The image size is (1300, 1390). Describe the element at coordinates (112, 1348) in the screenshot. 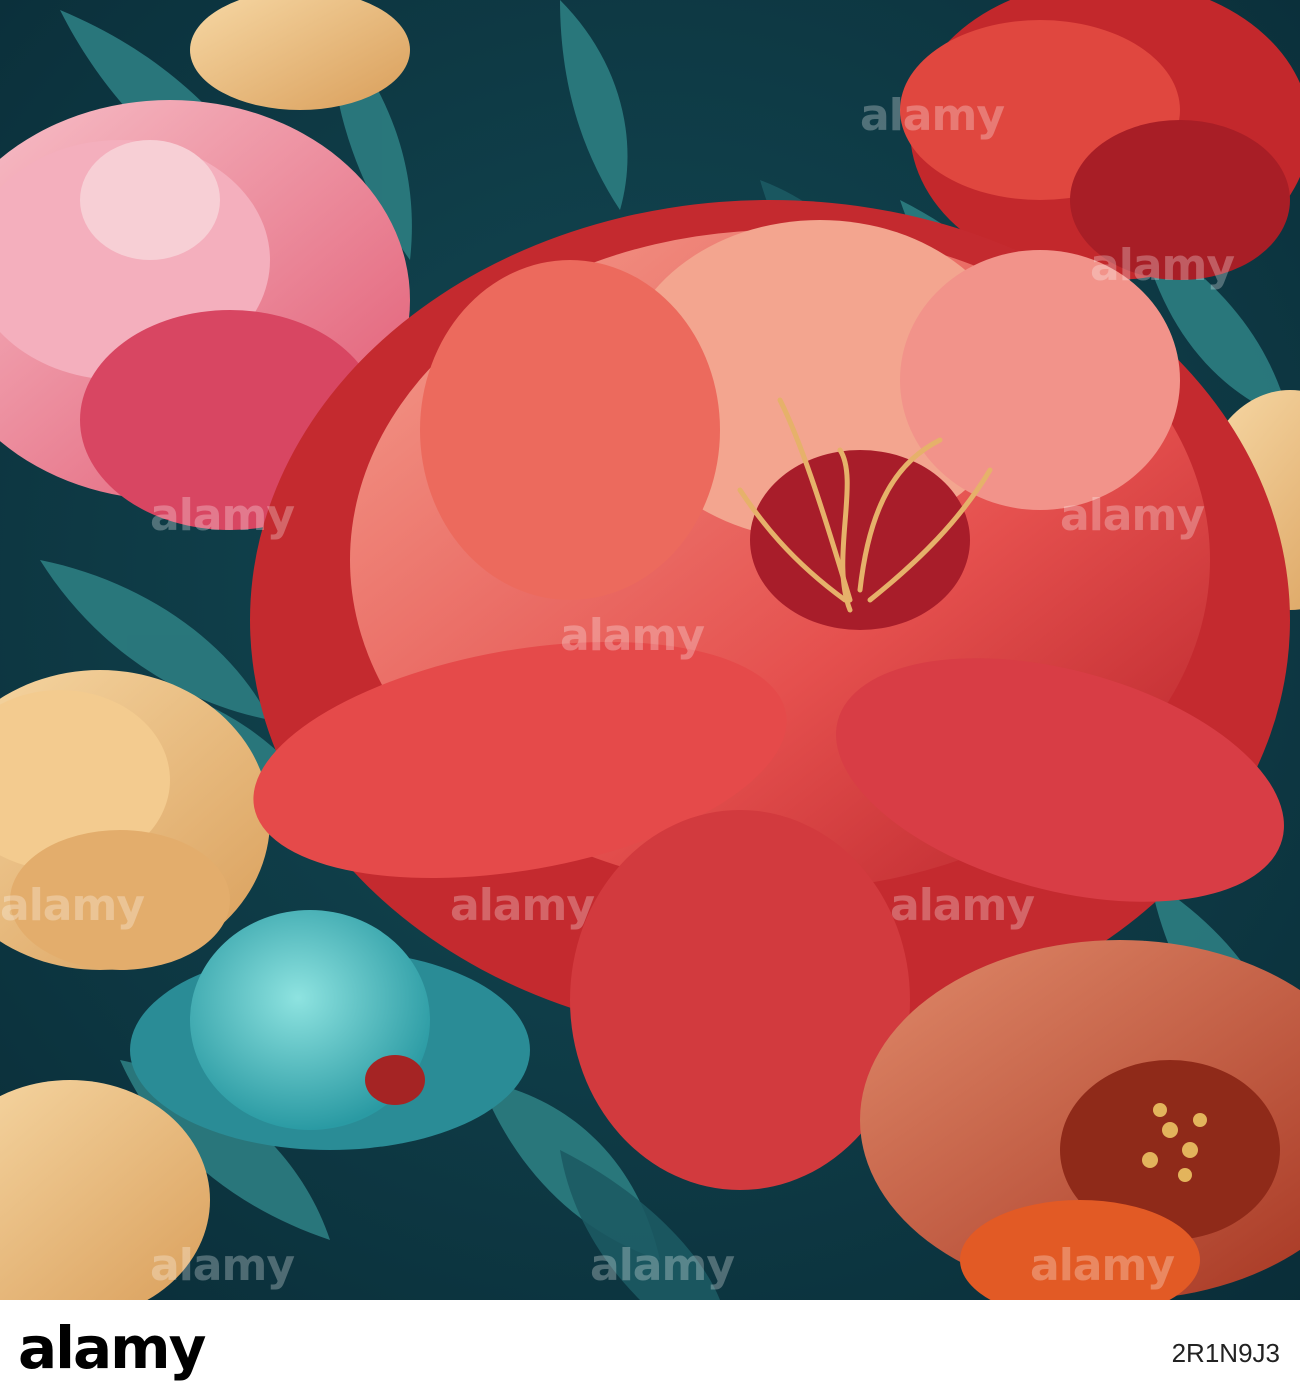

I see `alamy-logo: alamy` at that location.